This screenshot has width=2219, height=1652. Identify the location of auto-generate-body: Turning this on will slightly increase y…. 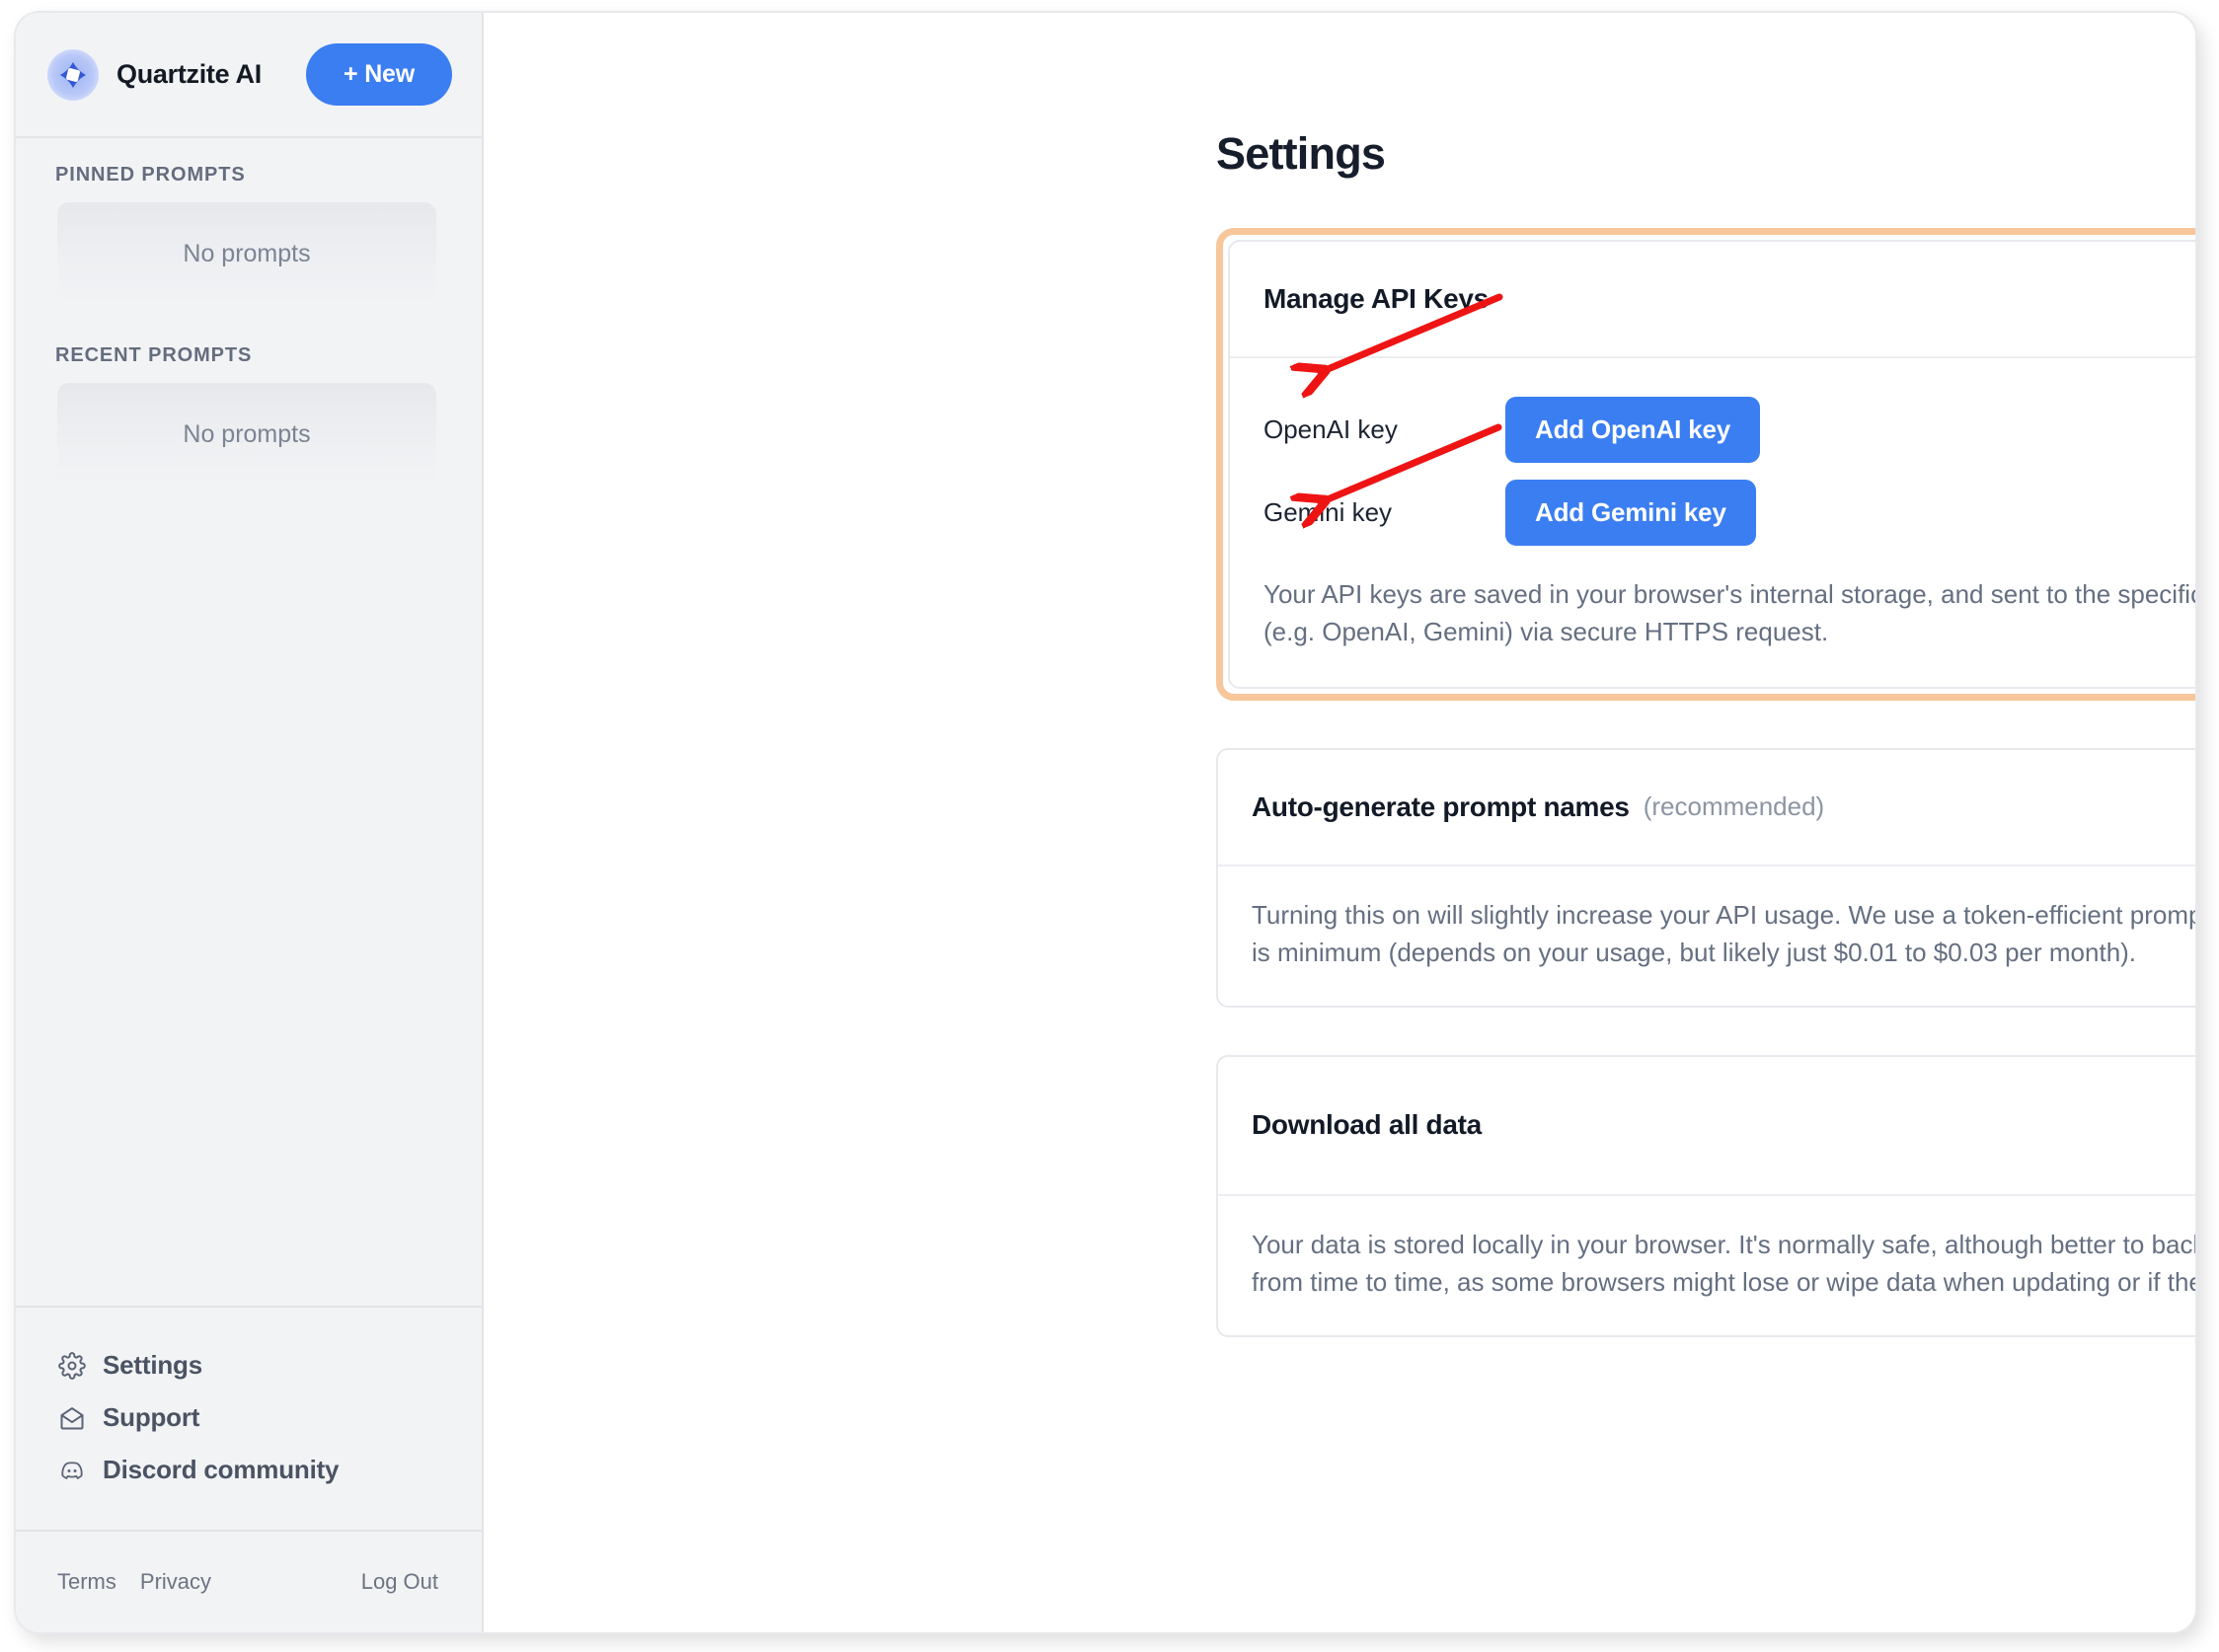
(1724, 933).